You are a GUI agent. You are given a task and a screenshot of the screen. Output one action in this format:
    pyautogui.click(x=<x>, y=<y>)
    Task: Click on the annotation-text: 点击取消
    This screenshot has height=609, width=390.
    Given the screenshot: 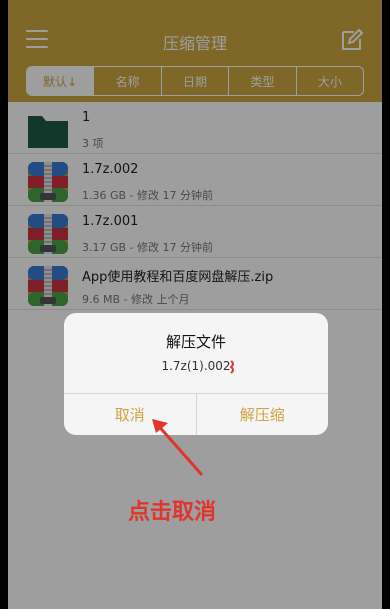 What is the action you would take?
    pyautogui.click(x=172, y=512)
    